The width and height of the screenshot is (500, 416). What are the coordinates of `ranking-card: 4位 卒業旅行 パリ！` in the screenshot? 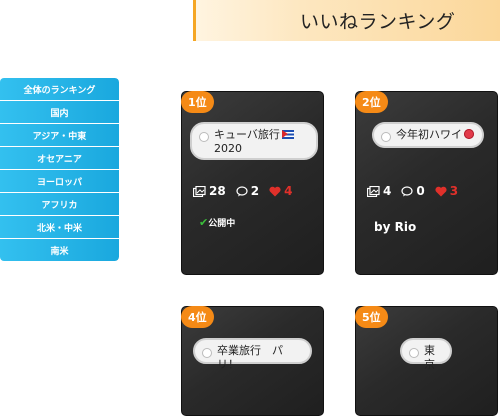 It's located at (252, 361).